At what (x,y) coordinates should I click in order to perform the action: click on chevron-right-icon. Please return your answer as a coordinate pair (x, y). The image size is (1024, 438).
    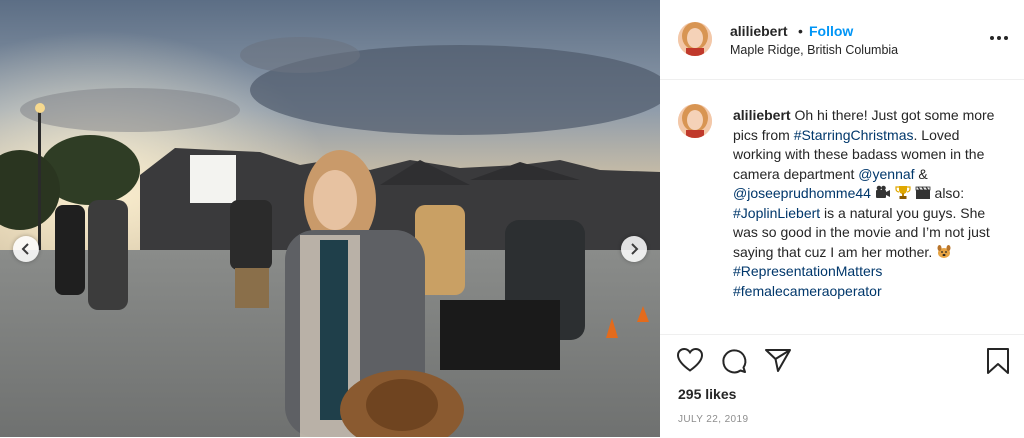
    Looking at the image, I should click on (635, 249).